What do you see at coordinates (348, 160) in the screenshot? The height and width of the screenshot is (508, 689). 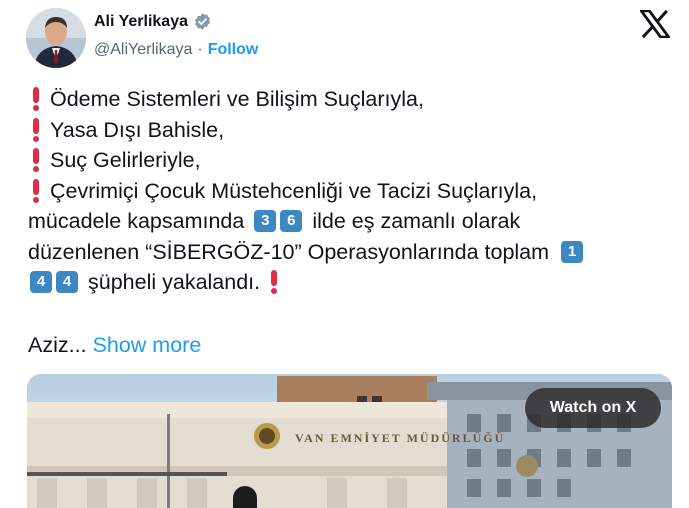 I see `tweet-line-3: Suç Gelirleriyle,` at bounding box center [348, 160].